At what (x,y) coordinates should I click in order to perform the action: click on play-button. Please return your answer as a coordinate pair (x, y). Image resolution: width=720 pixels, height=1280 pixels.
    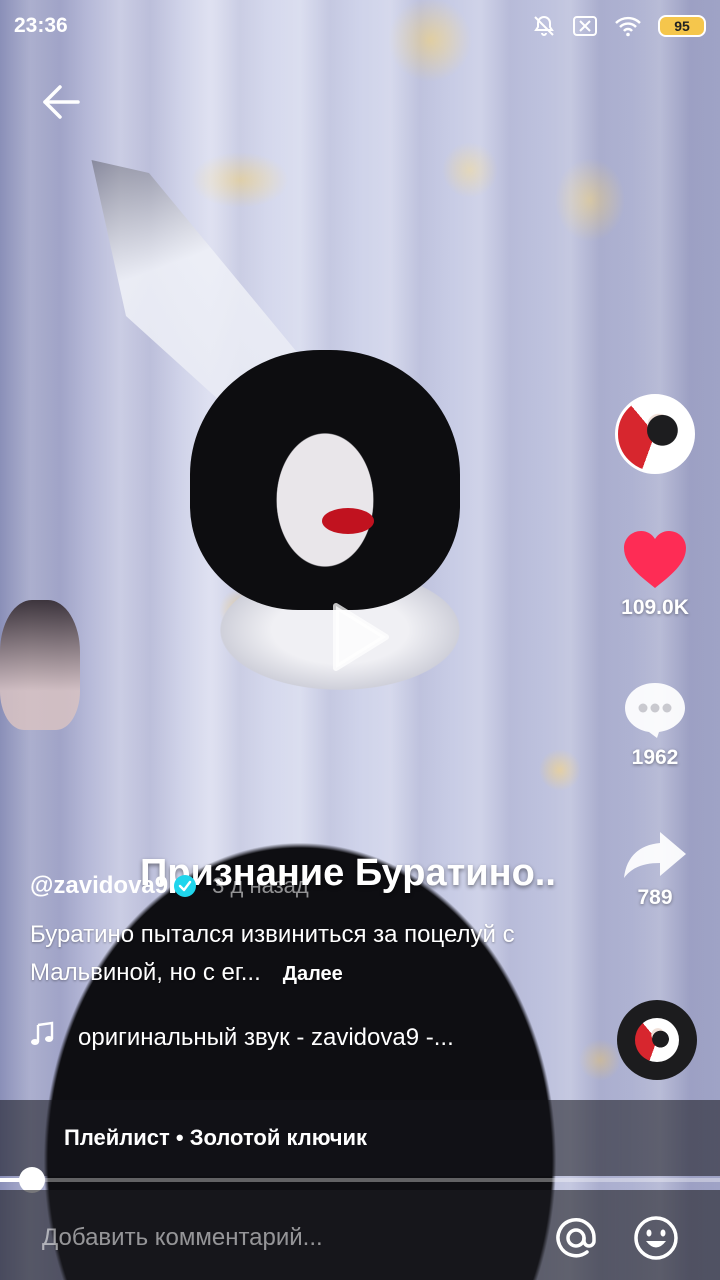
    Looking at the image, I should click on (361, 637).